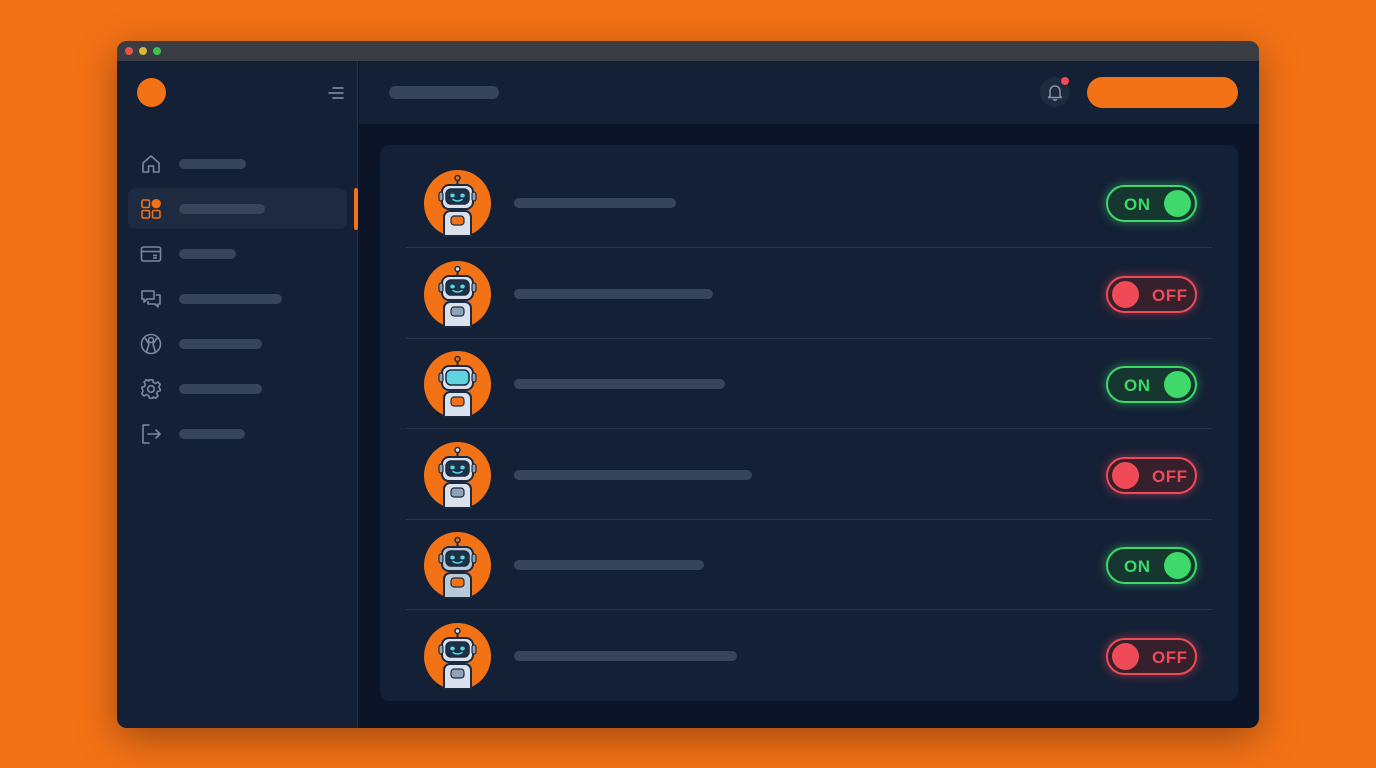 The image size is (1376, 768). I want to click on bell-icon, so click(1055, 93).